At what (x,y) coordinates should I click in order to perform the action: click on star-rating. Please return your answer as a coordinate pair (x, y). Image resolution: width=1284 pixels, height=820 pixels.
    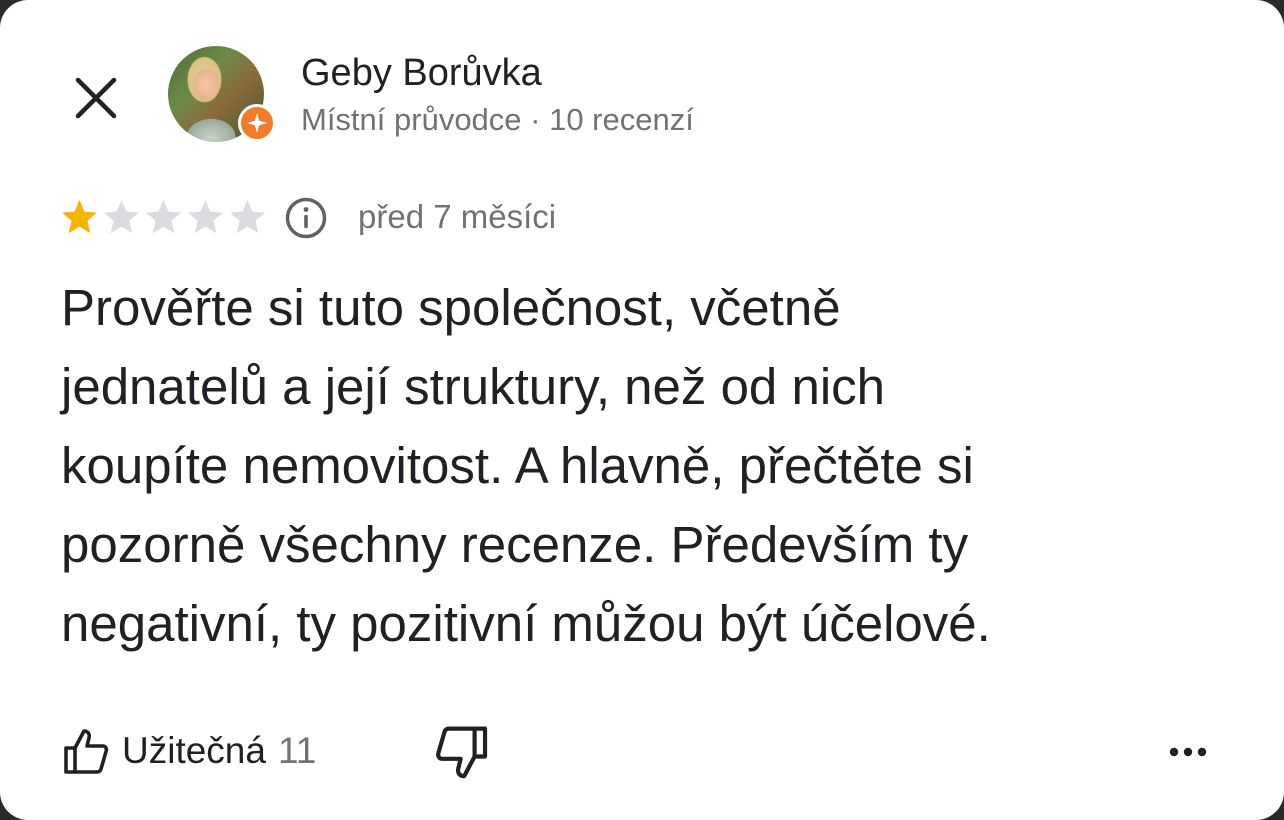
    Looking at the image, I should click on (163, 217).